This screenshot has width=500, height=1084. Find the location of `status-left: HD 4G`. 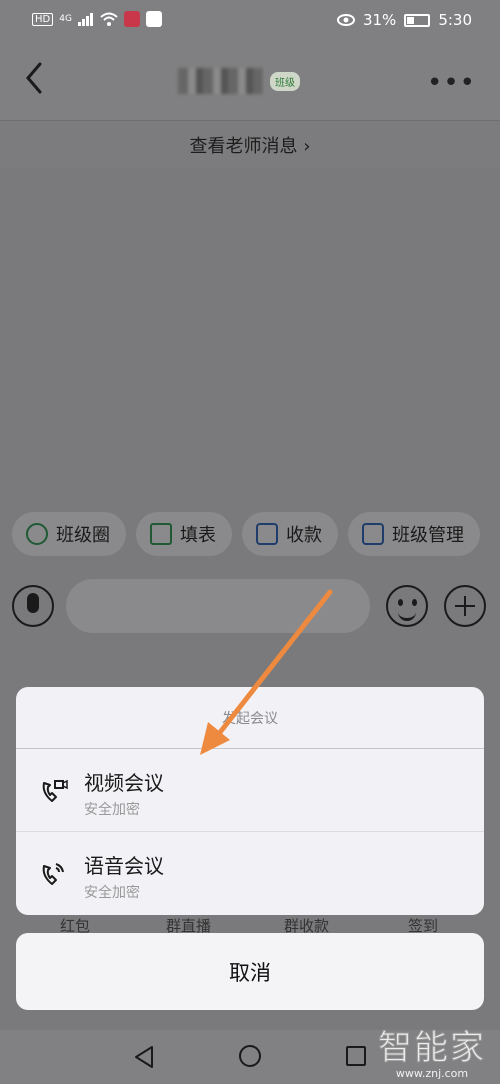

status-left: HD 4G is located at coordinates (97, 19).